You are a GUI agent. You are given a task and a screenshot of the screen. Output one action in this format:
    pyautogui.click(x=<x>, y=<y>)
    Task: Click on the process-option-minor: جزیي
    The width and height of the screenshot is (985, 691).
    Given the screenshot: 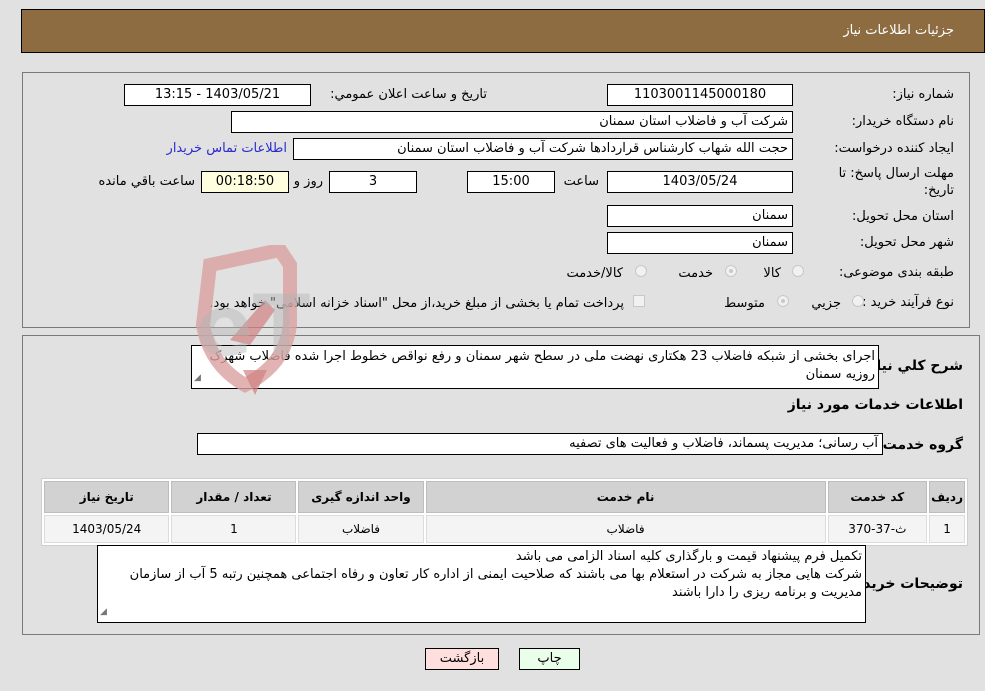 What is the action you would take?
    pyautogui.click(x=826, y=303)
    